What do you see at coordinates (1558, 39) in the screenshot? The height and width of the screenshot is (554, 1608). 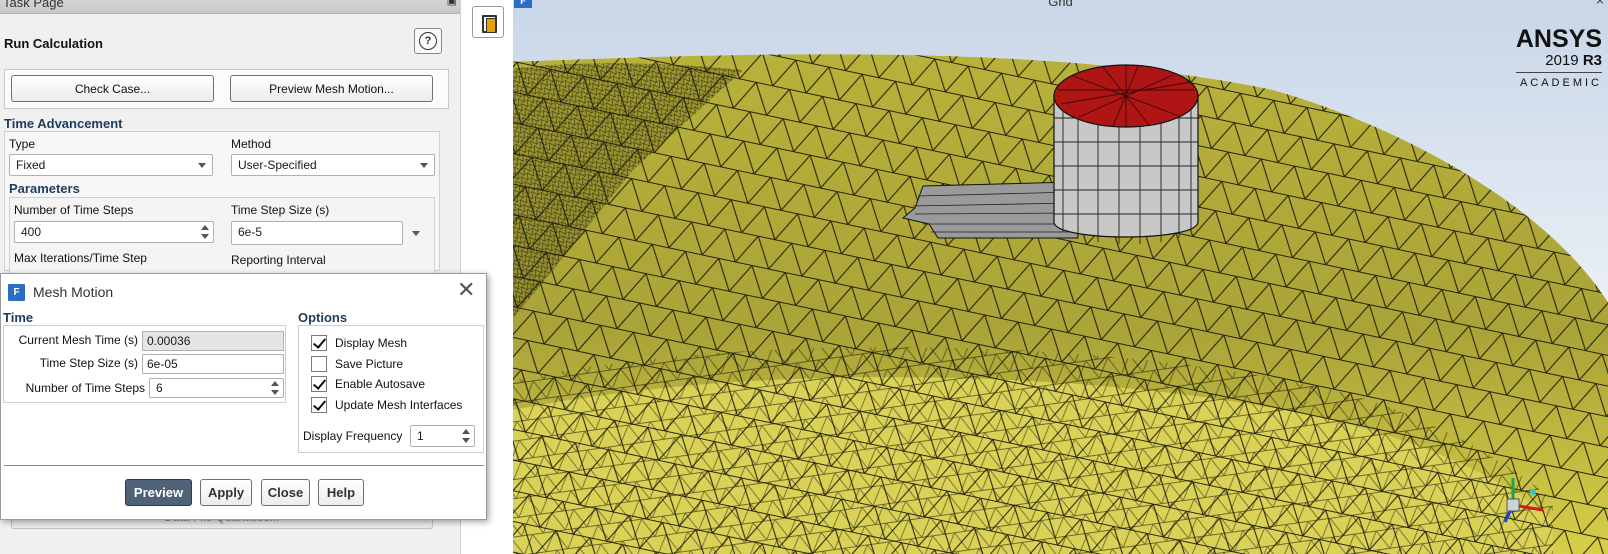 I see `logo-brand: ANSYS` at bounding box center [1558, 39].